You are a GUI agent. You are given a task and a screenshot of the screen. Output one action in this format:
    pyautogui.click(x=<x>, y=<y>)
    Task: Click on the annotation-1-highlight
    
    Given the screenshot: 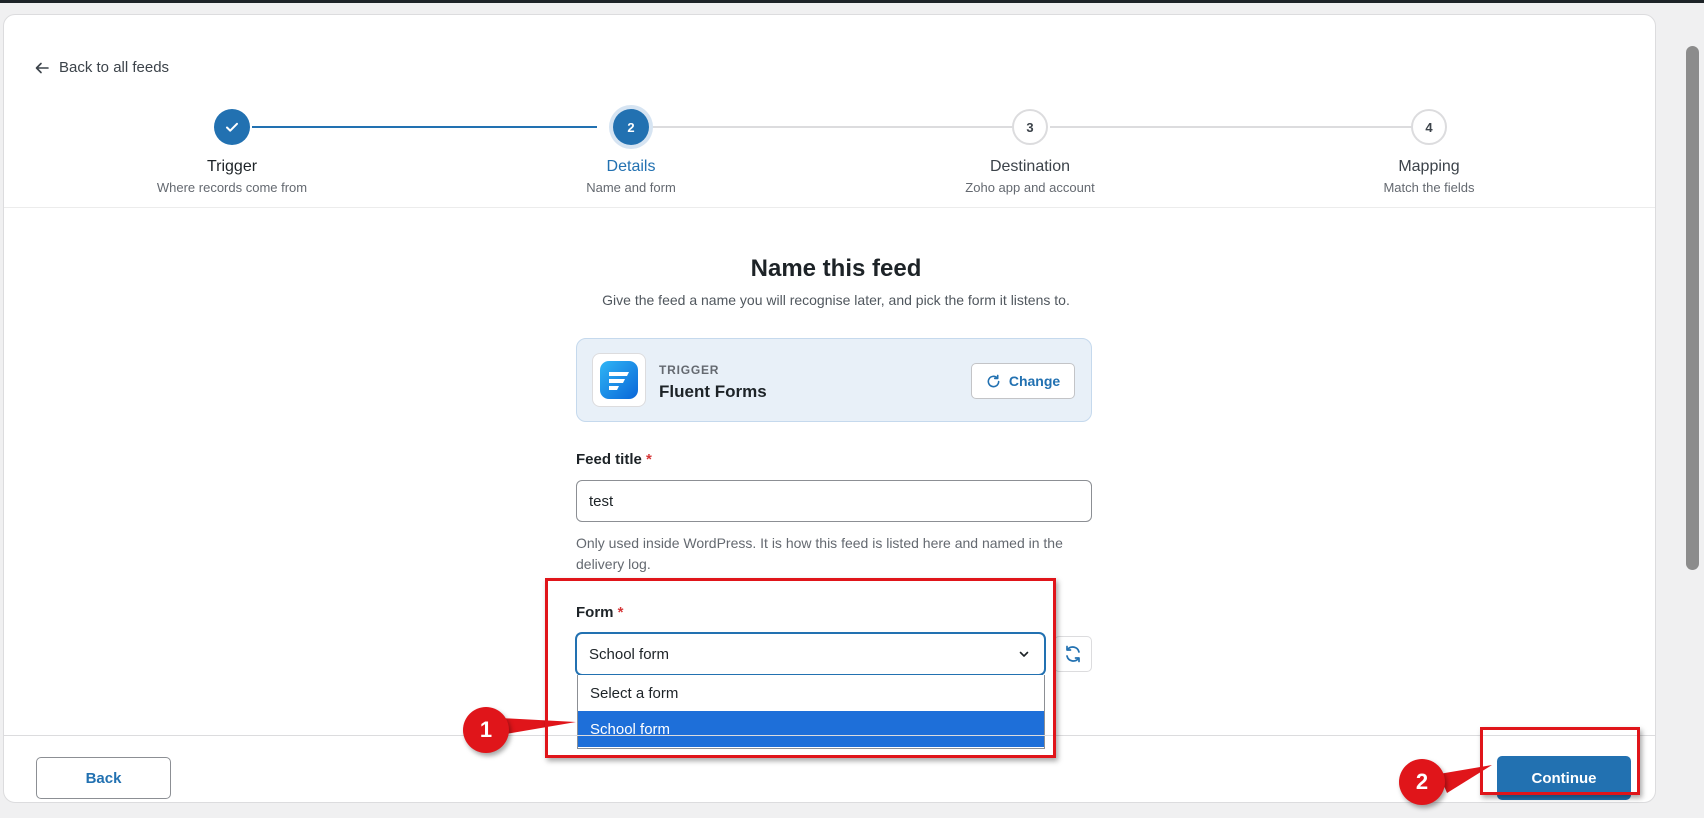 What is the action you would take?
    pyautogui.click(x=800, y=668)
    